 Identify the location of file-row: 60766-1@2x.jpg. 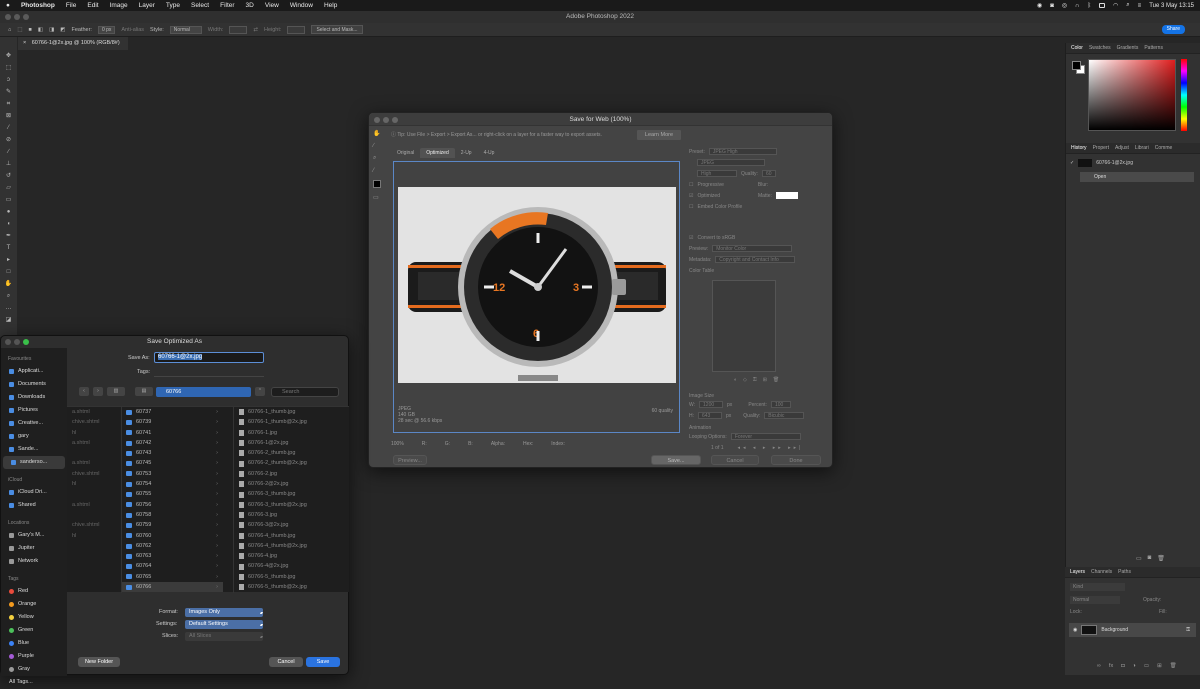
(289, 443).